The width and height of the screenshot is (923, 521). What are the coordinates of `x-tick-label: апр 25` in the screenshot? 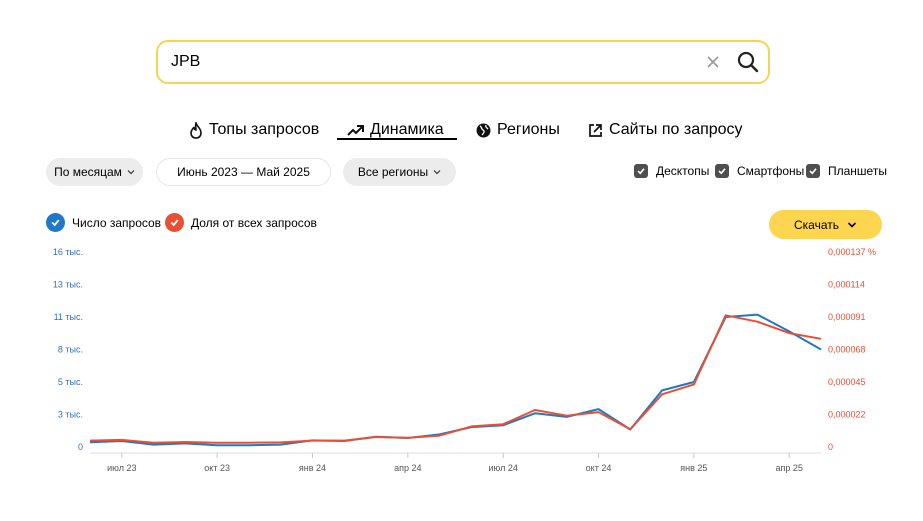 It's located at (789, 468).